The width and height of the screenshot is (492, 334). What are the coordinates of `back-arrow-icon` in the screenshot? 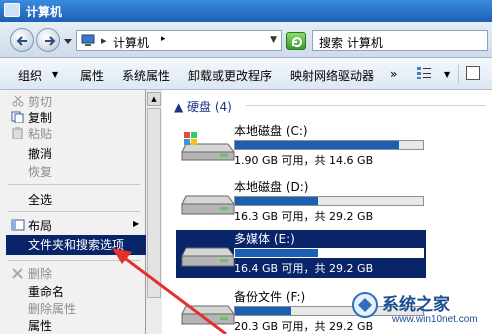 It's located at (21, 41).